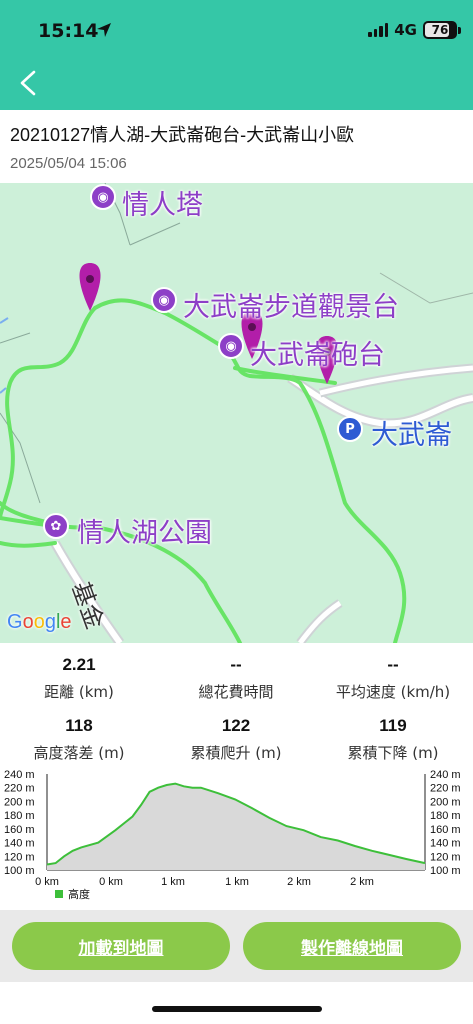 Image resolution: width=473 pixels, height=1024 pixels. I want to click on load-to-map-button: 加載到地圖, so click(121, 946).